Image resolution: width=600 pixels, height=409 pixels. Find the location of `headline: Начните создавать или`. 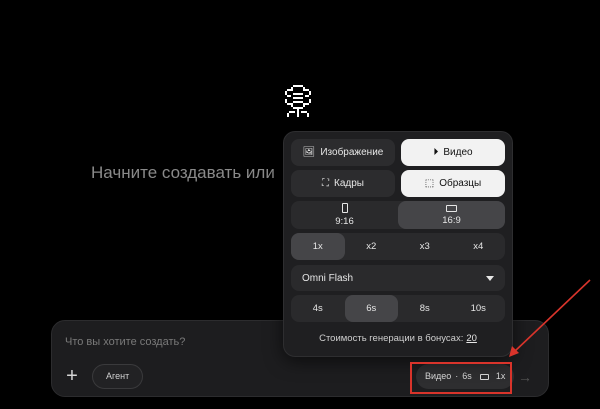

headline: Начните создавать или is located at coordinates (183, 172).